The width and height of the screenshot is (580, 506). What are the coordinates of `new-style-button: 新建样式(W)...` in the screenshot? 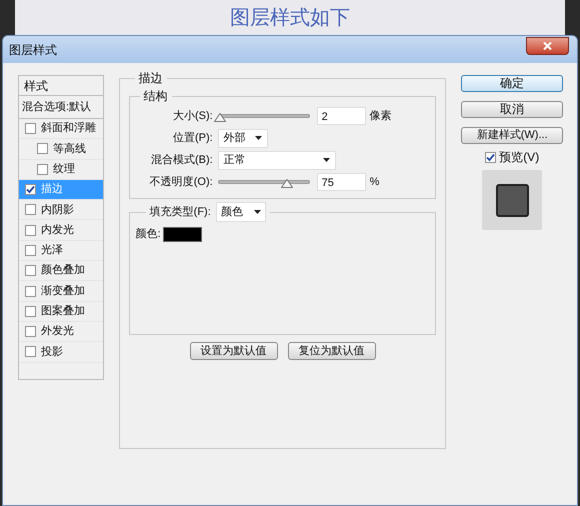 It's located at (512, 135).